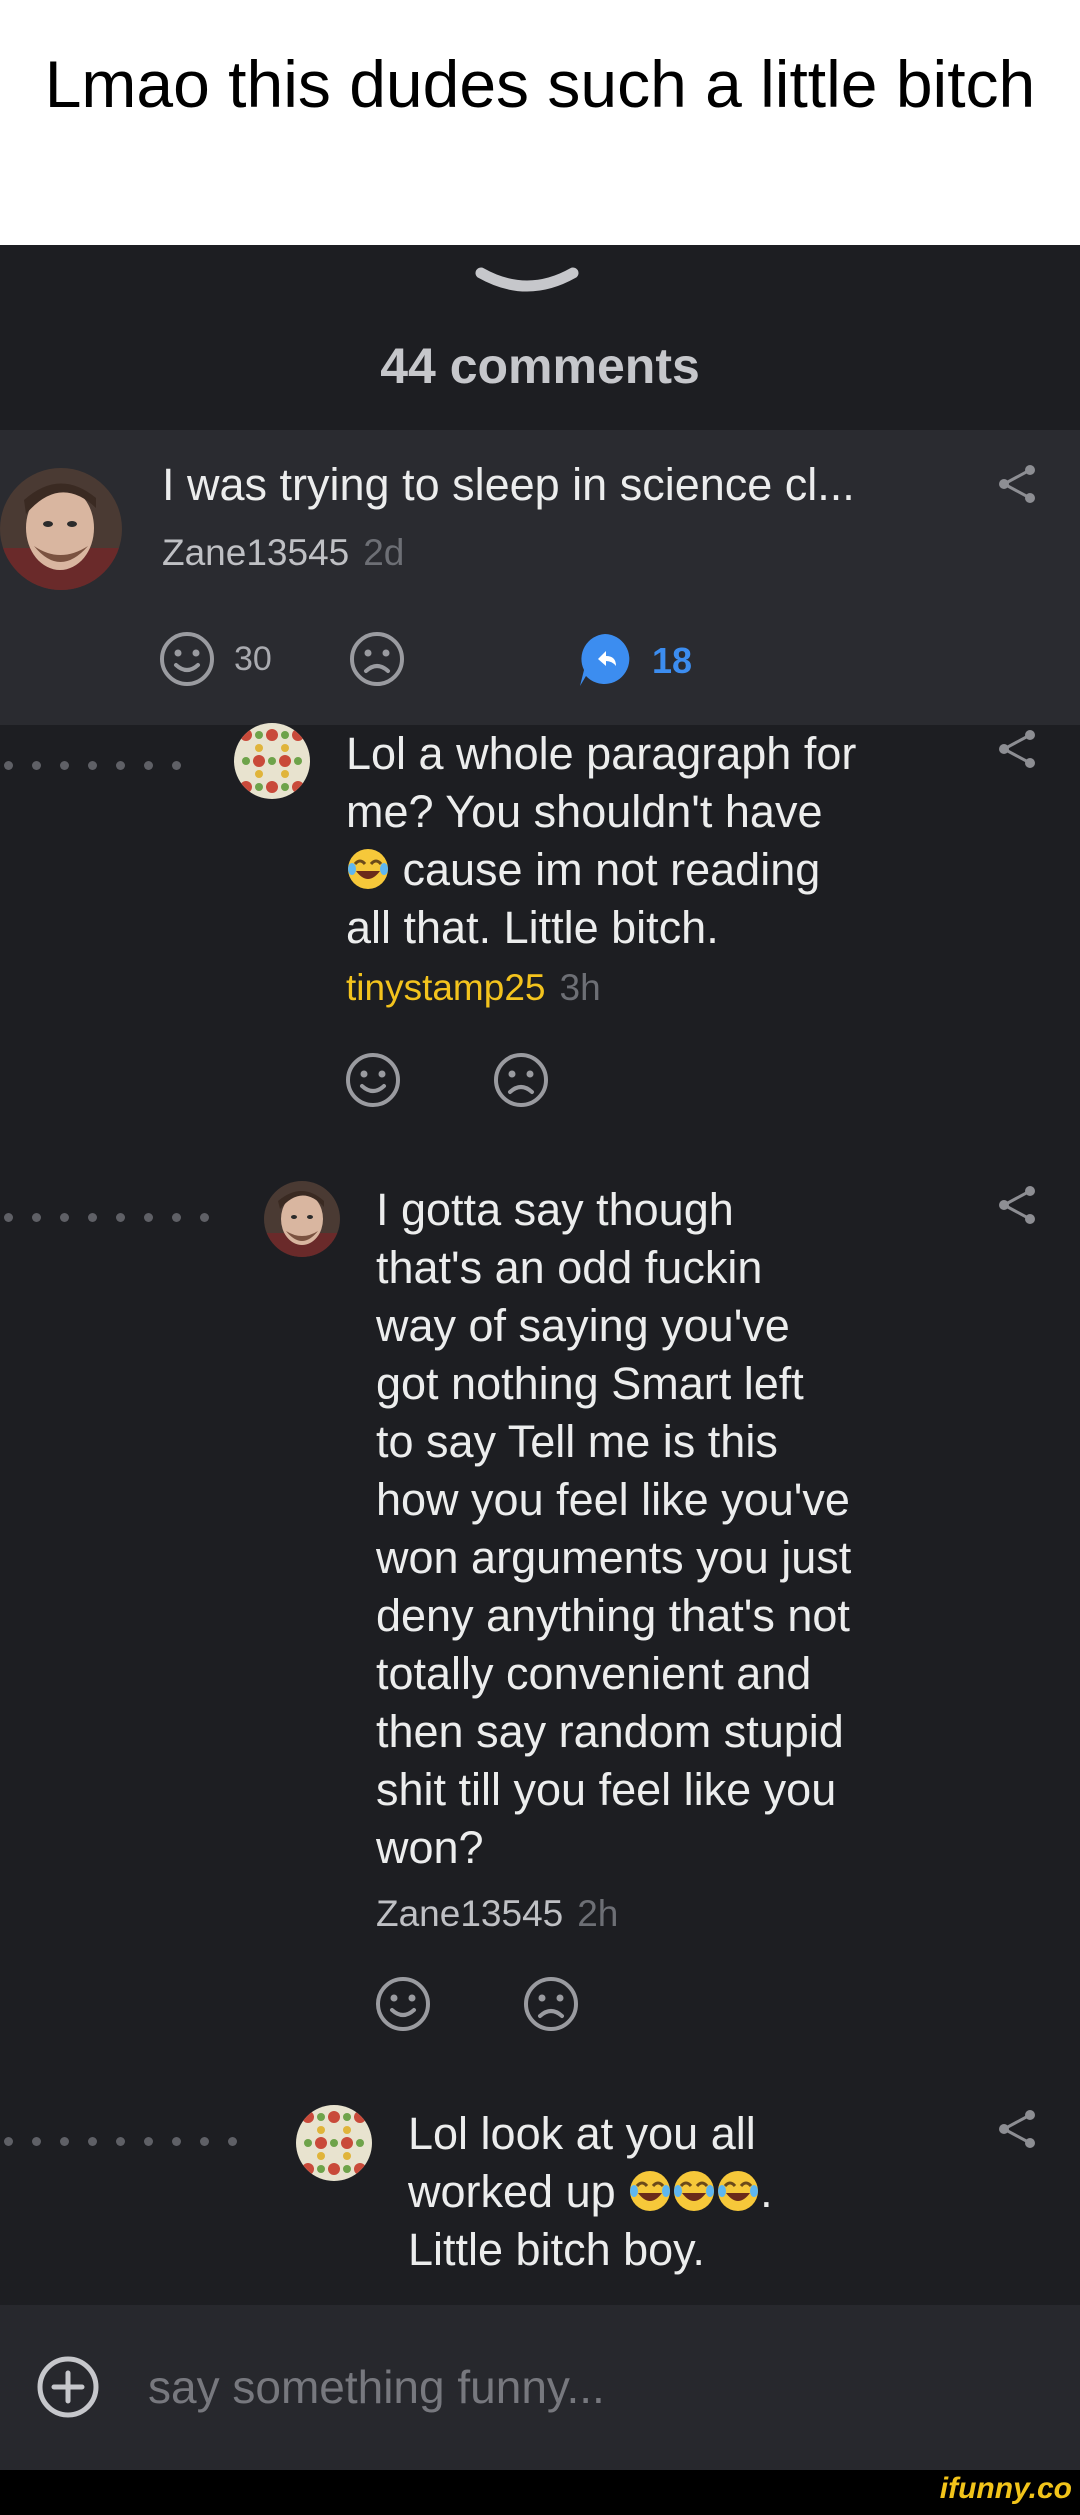 The height and width of the screenshot is (2515, 1080). What do you see at coordinates (598, 1913) in the screenshot?
I see `timestamp: 2h` at bounding box center [598, 1913].